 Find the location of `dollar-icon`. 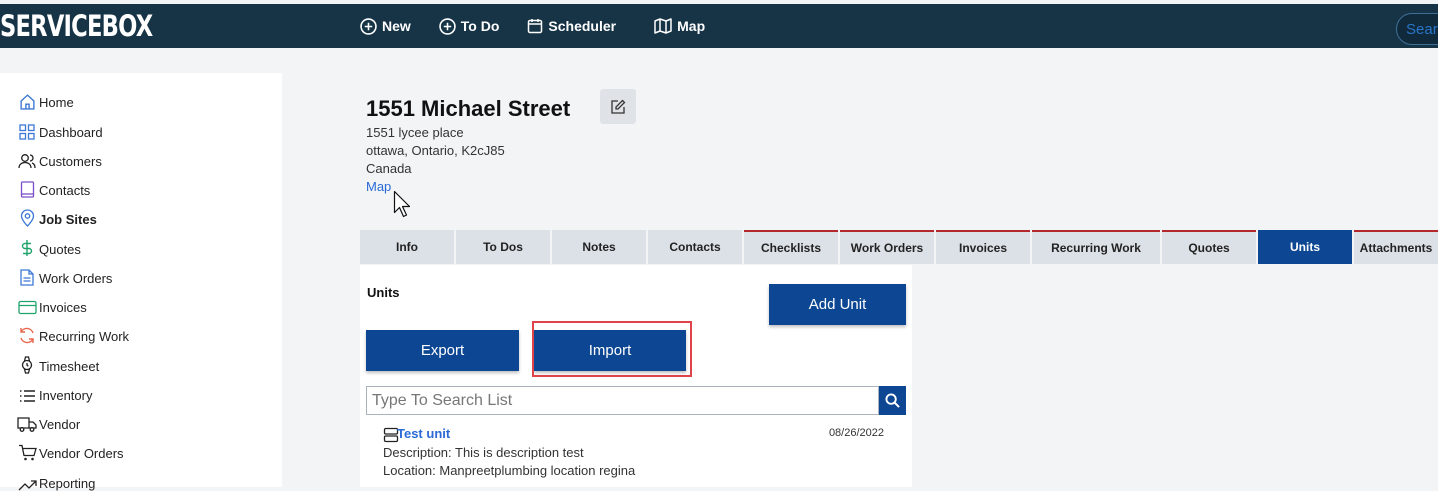

dollar-icon is located at coordinates (27, 247).